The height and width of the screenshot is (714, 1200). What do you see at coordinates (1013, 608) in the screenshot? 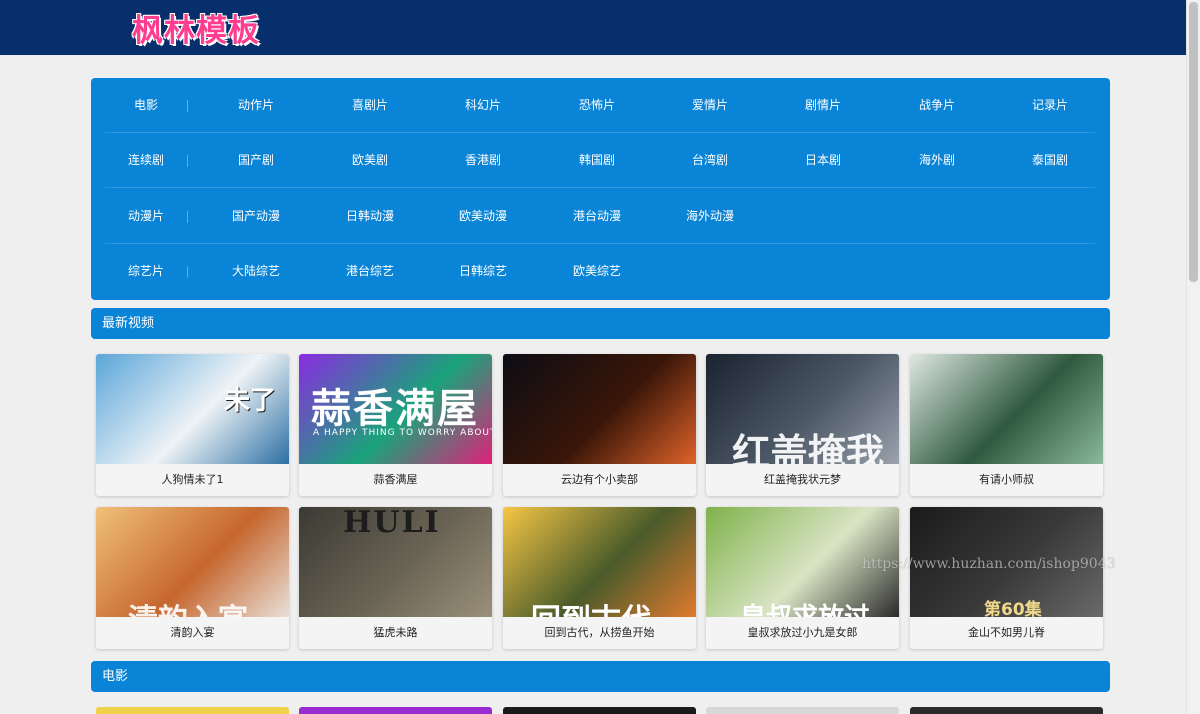
I see `poster-title-art: 第60集` at bounding box center [1013, 608].